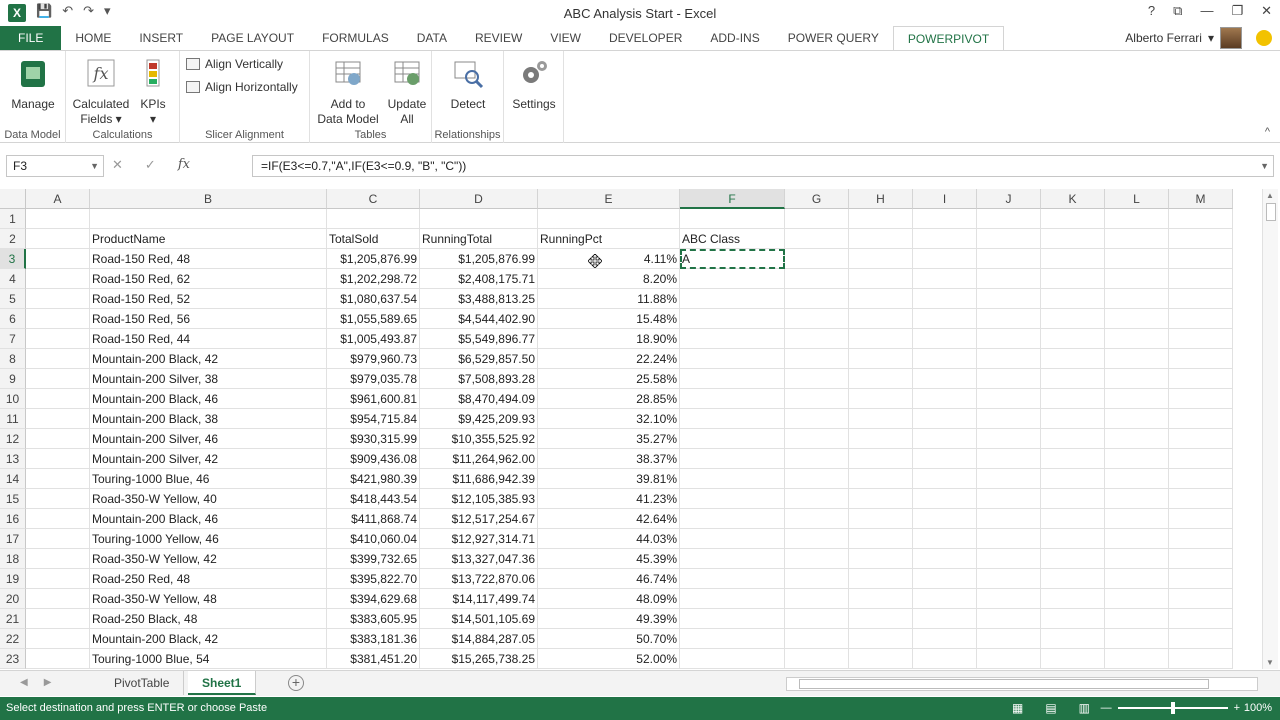 Image resolution: width=1280 pixels, height=720 pixels. What do you see at coordinates (609, 439) in the screenshot?
I see `cell-running-pct: 35.27%` at bounding box center [609, 439].